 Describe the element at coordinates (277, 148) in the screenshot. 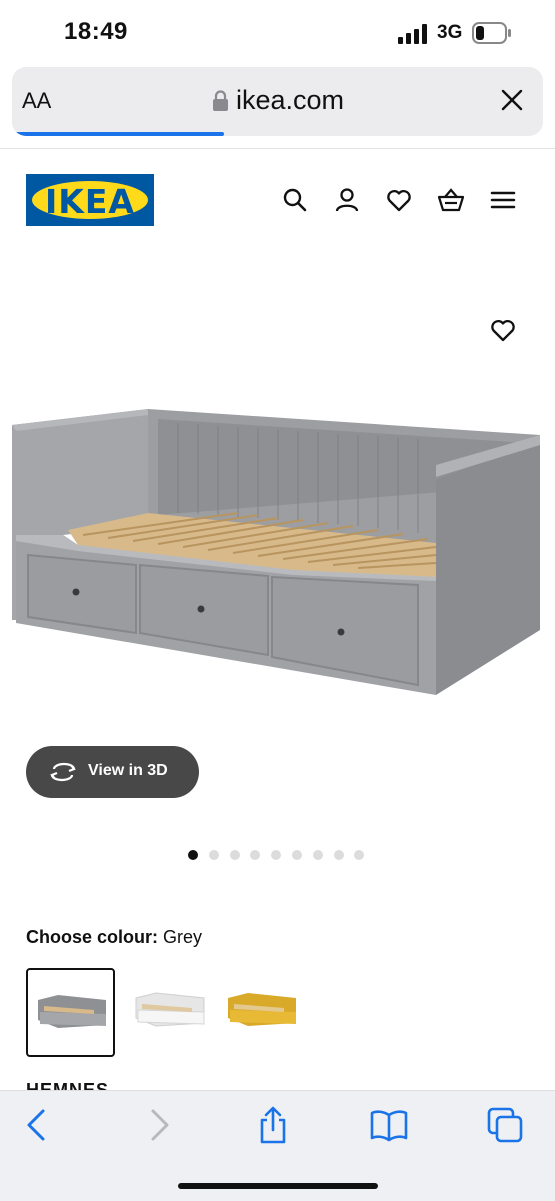

I see `divider` at that location.